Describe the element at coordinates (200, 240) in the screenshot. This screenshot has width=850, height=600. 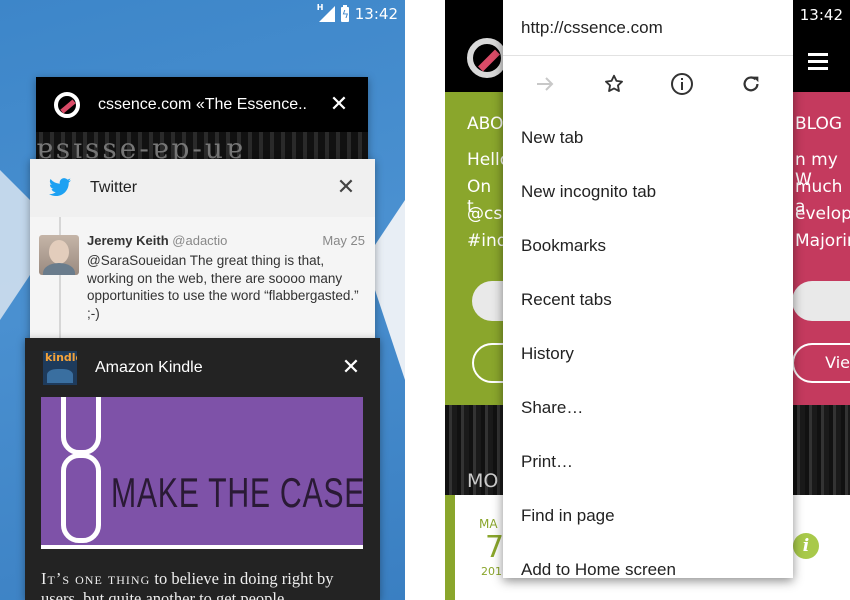
I see `author-handle: @adactio` at that location.